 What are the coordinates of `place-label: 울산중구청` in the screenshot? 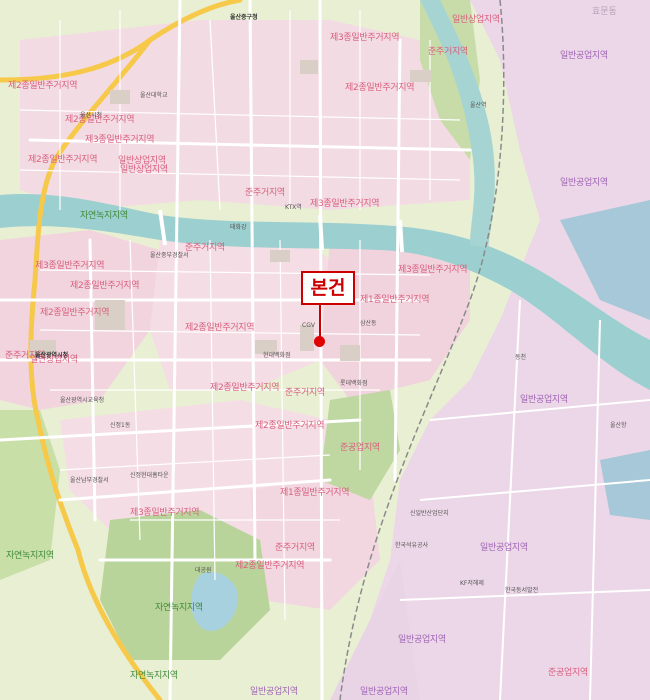 It's located at (244, 17).